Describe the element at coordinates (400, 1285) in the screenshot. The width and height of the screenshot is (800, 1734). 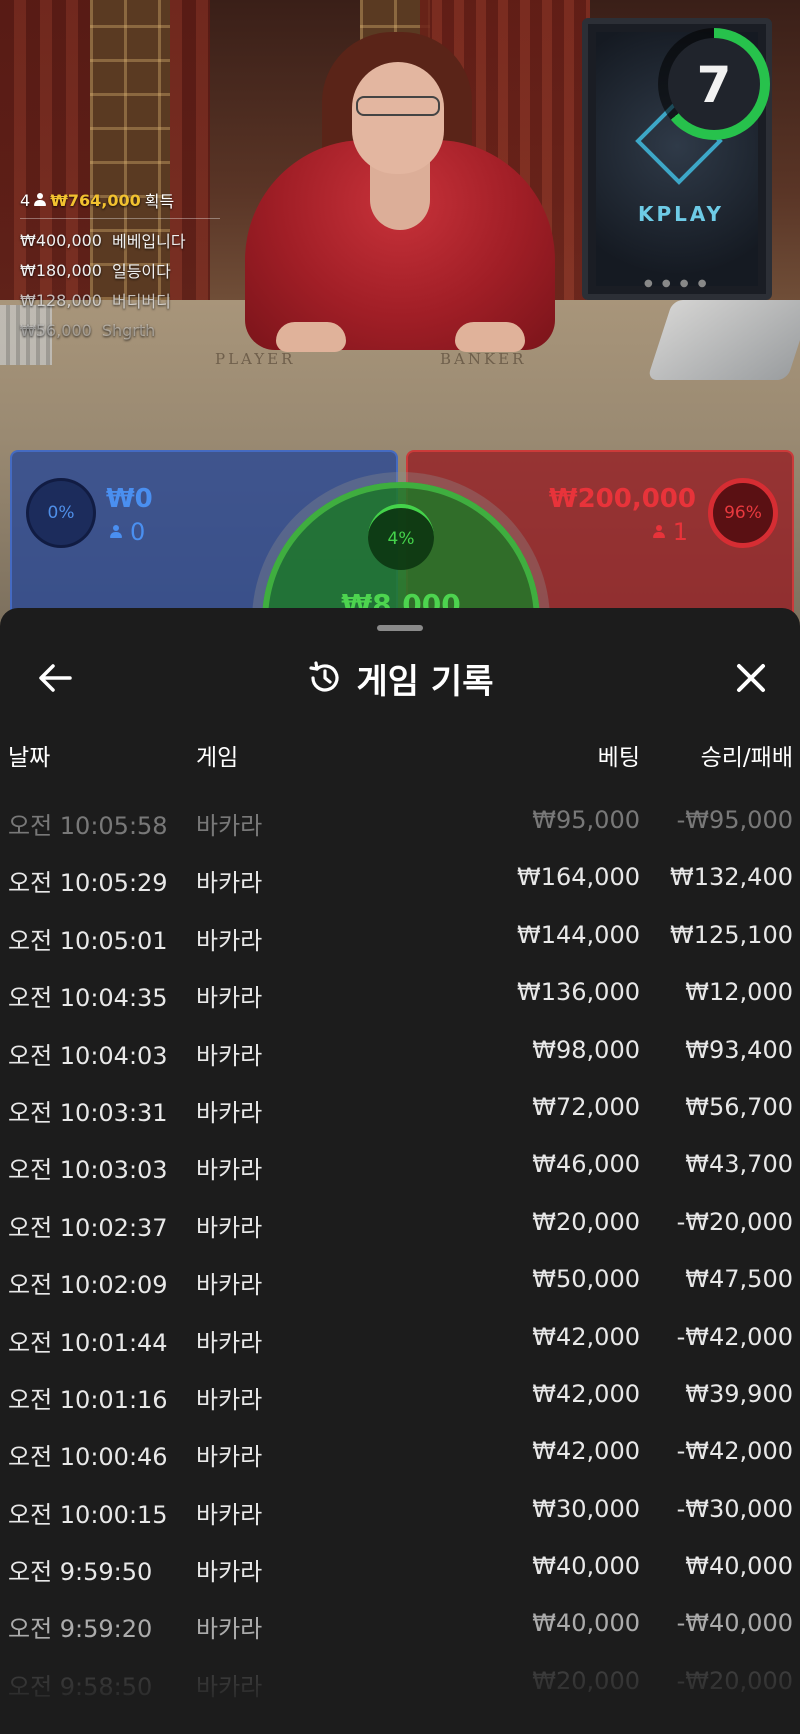
I see `history-row: 오전 10:02:09 바카라 ₩50,000 ₩47,500` at that location.